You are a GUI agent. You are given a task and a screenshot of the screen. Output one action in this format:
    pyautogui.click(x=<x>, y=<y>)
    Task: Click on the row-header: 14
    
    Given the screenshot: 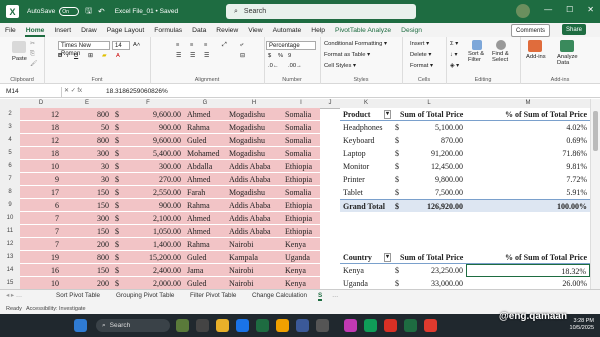 What is the action you would take?
    pyautogui.click(x=10, y=271)
    